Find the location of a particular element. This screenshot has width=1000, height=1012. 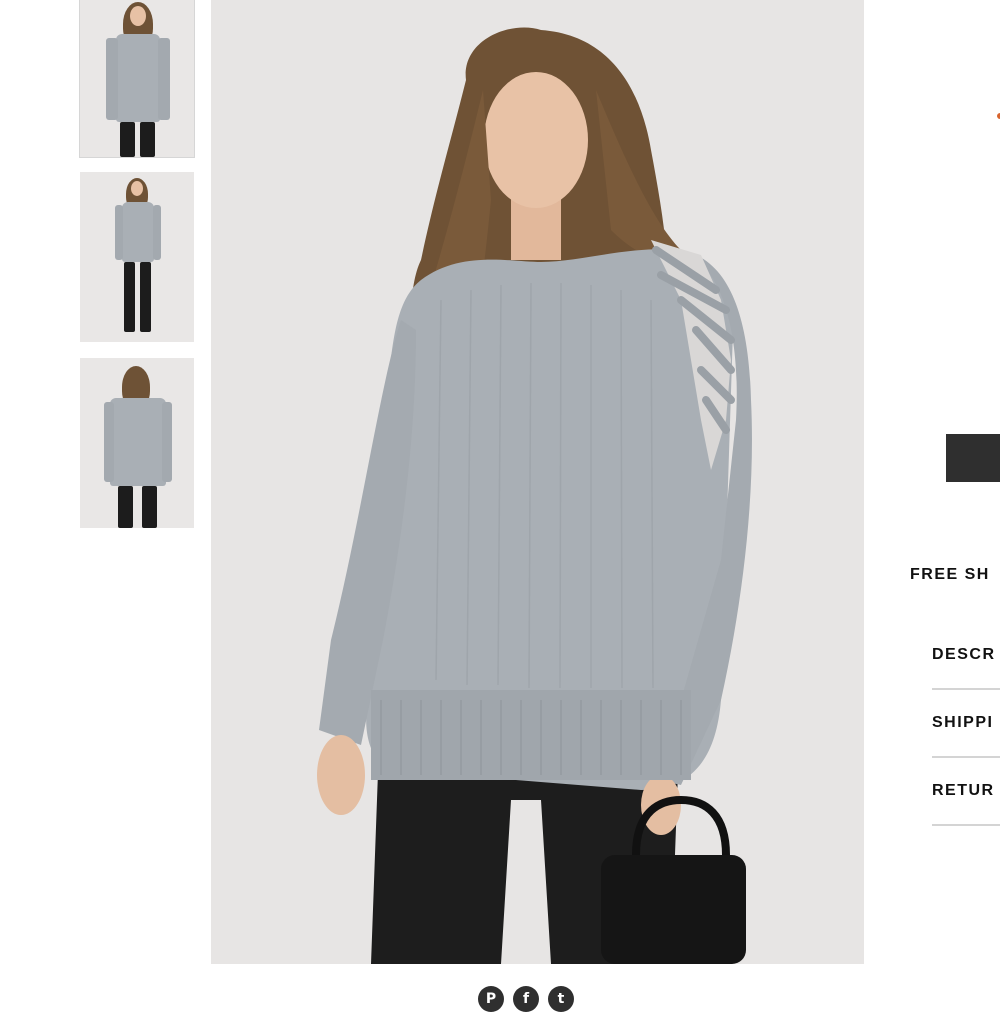

share-icons: P f t is located at coordinates (526, 999).